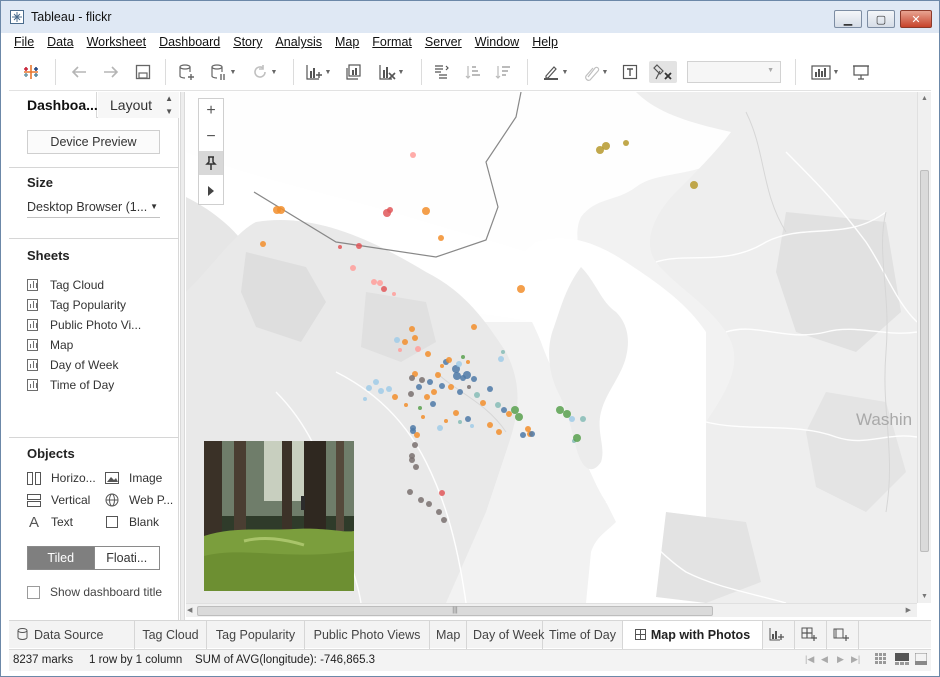 Image resolution: width=940 pixels, height=677 pixels. What do you see at coordinates (93, 207) in the screenshot?
I see `size-dropdown: Desktop Browser (1... ▼` at bounding box center [93, 207].